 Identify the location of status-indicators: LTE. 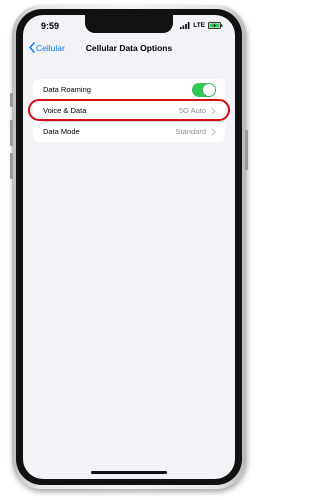
(201, 25).